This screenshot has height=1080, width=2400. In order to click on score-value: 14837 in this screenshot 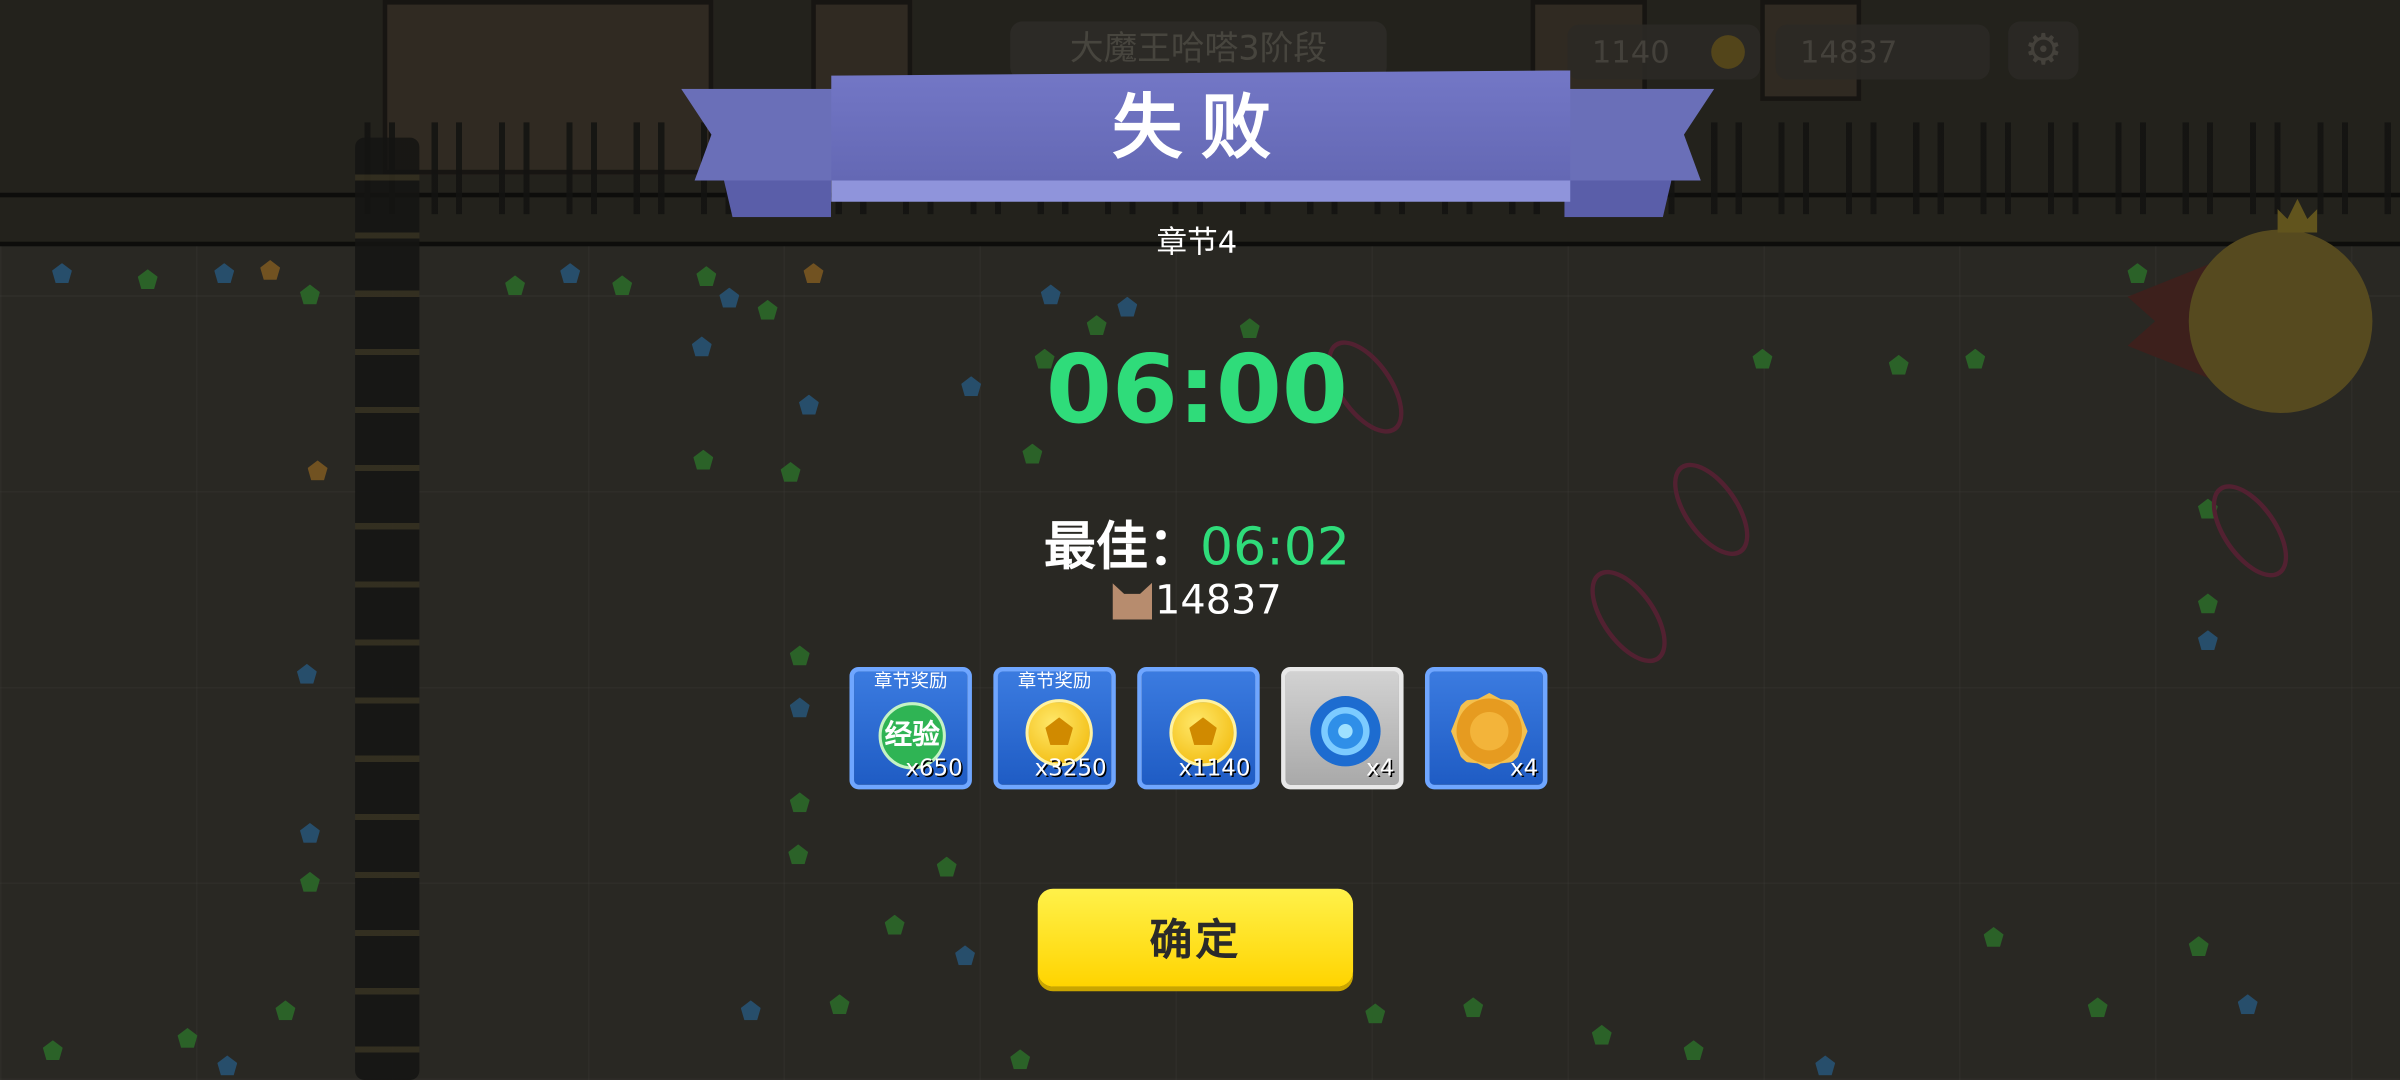, I will do `click(1218, 601)`.